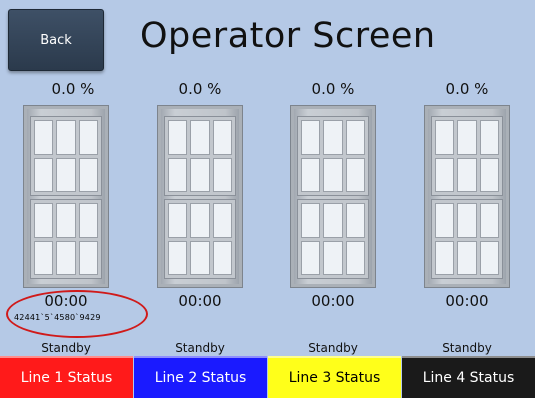 The width and height of the screenshot is (535, 398). What do you see at coordinates (66, 348) in the screenshot?
I see `line-1-state: Standby` at bounding box center [66, 348].